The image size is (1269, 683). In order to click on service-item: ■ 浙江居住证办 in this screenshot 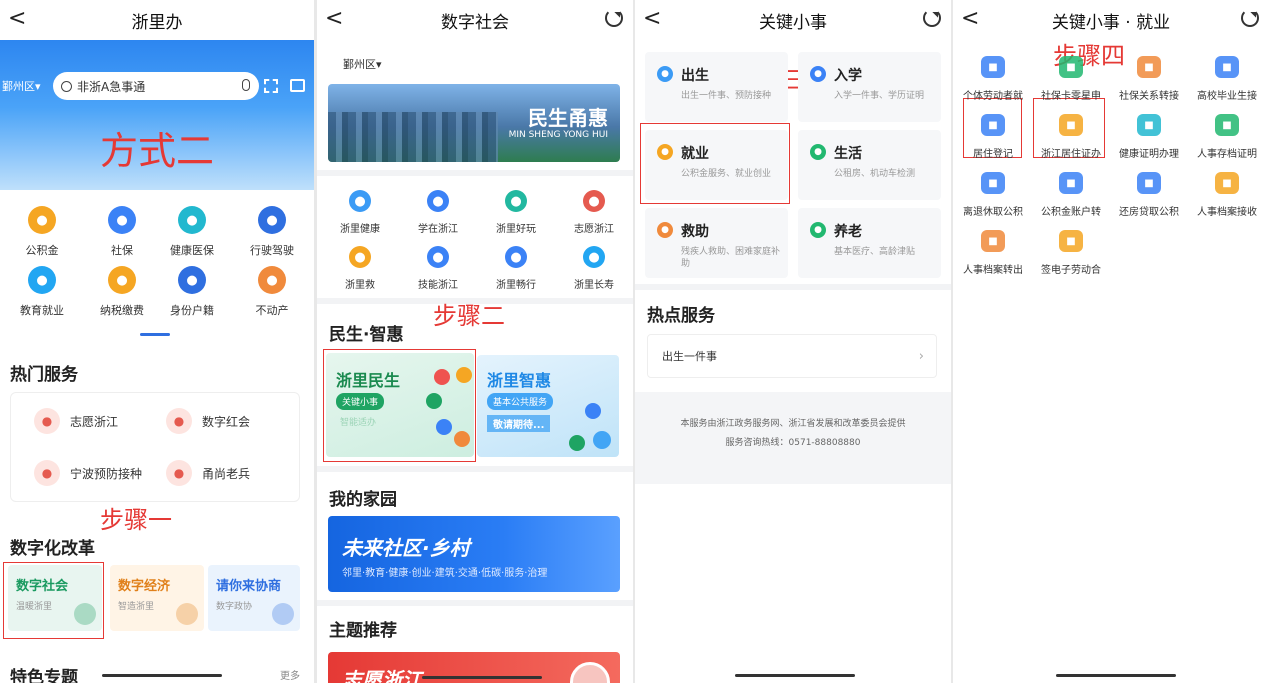, I will do `click(1071, 140)`.